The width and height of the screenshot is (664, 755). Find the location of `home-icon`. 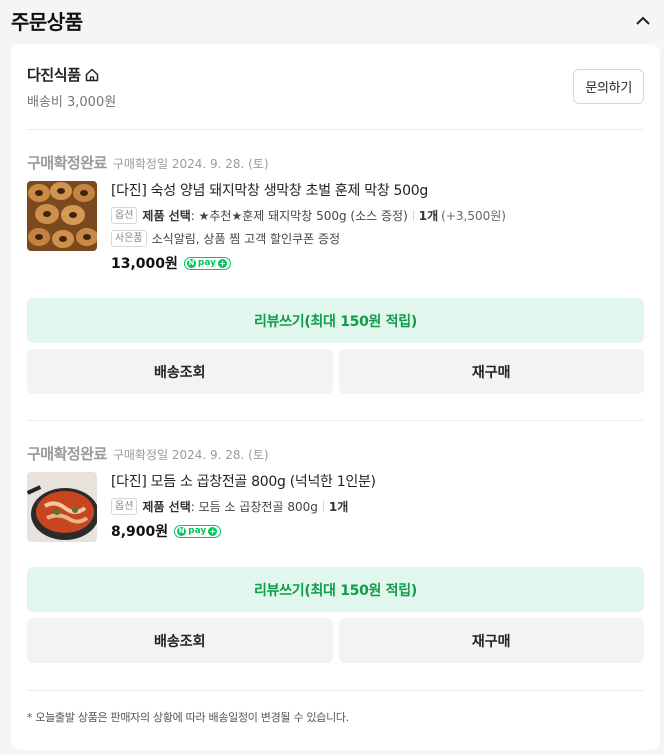

home-icon is located at coordinates (92, 75).